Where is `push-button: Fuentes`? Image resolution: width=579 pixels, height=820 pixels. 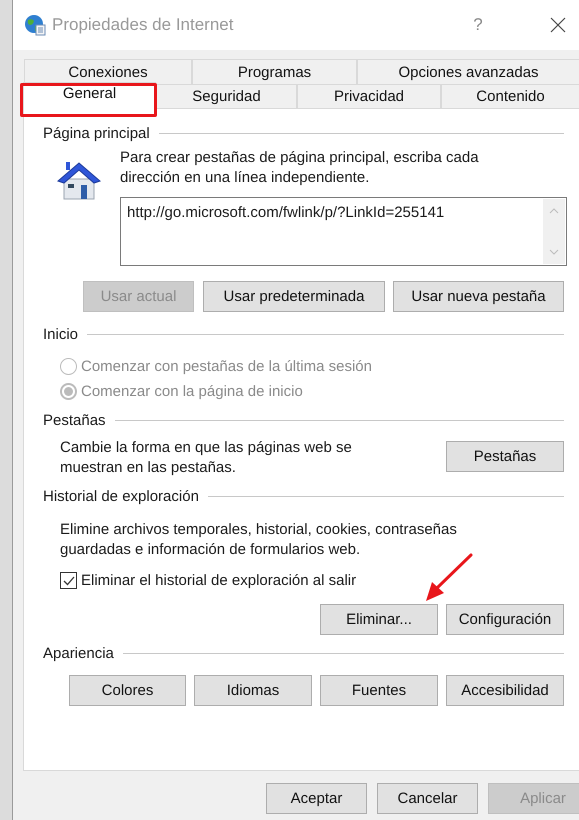 push-button: Fuentes is located at coordinates (379, 690).